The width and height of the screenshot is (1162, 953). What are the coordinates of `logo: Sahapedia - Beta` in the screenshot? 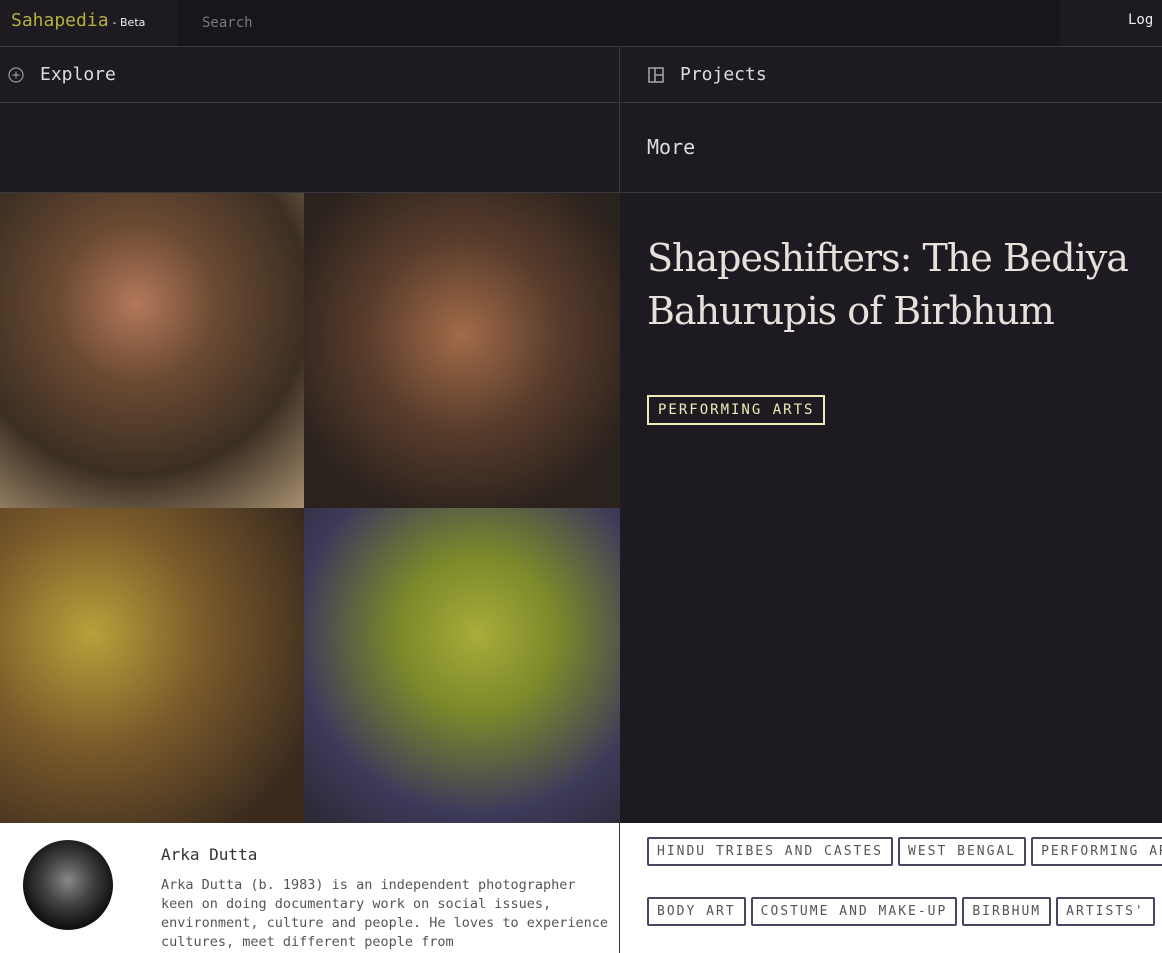 It's located at (78, 20).